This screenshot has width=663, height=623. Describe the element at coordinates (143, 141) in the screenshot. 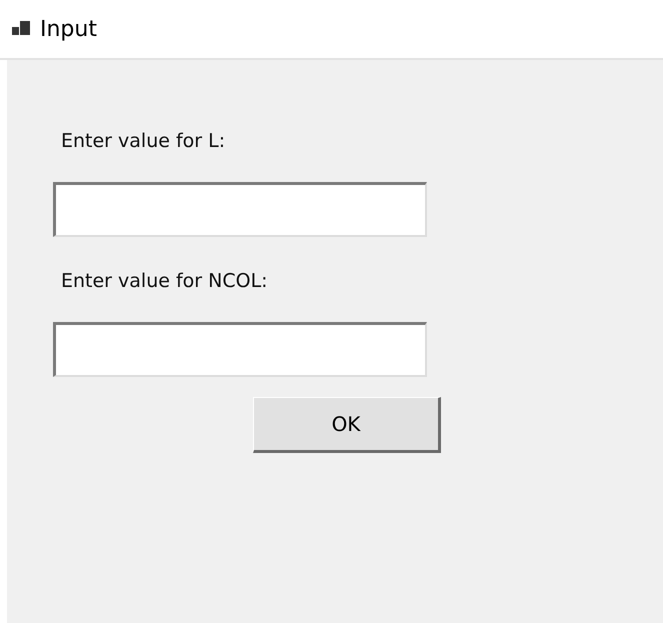

I see `field-label: Enter value for L:` at that location.